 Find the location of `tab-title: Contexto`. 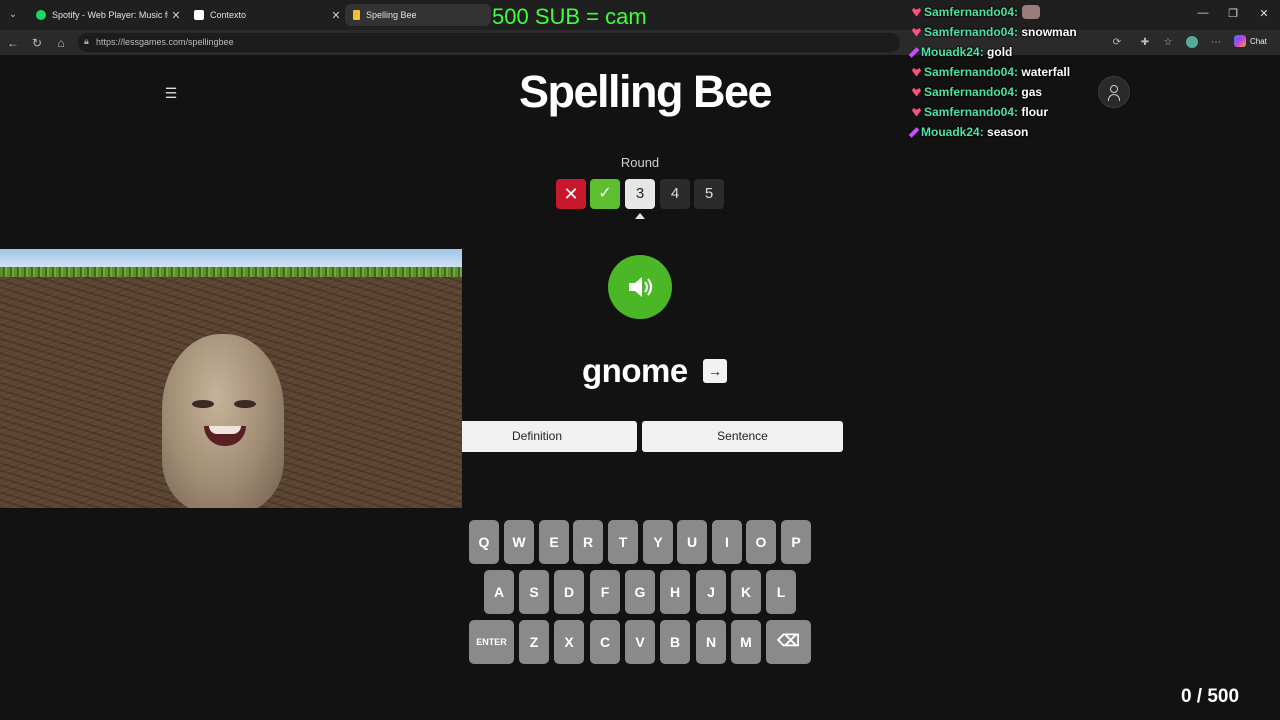

tab-title: Contexto is located at coordinates (228, 15).